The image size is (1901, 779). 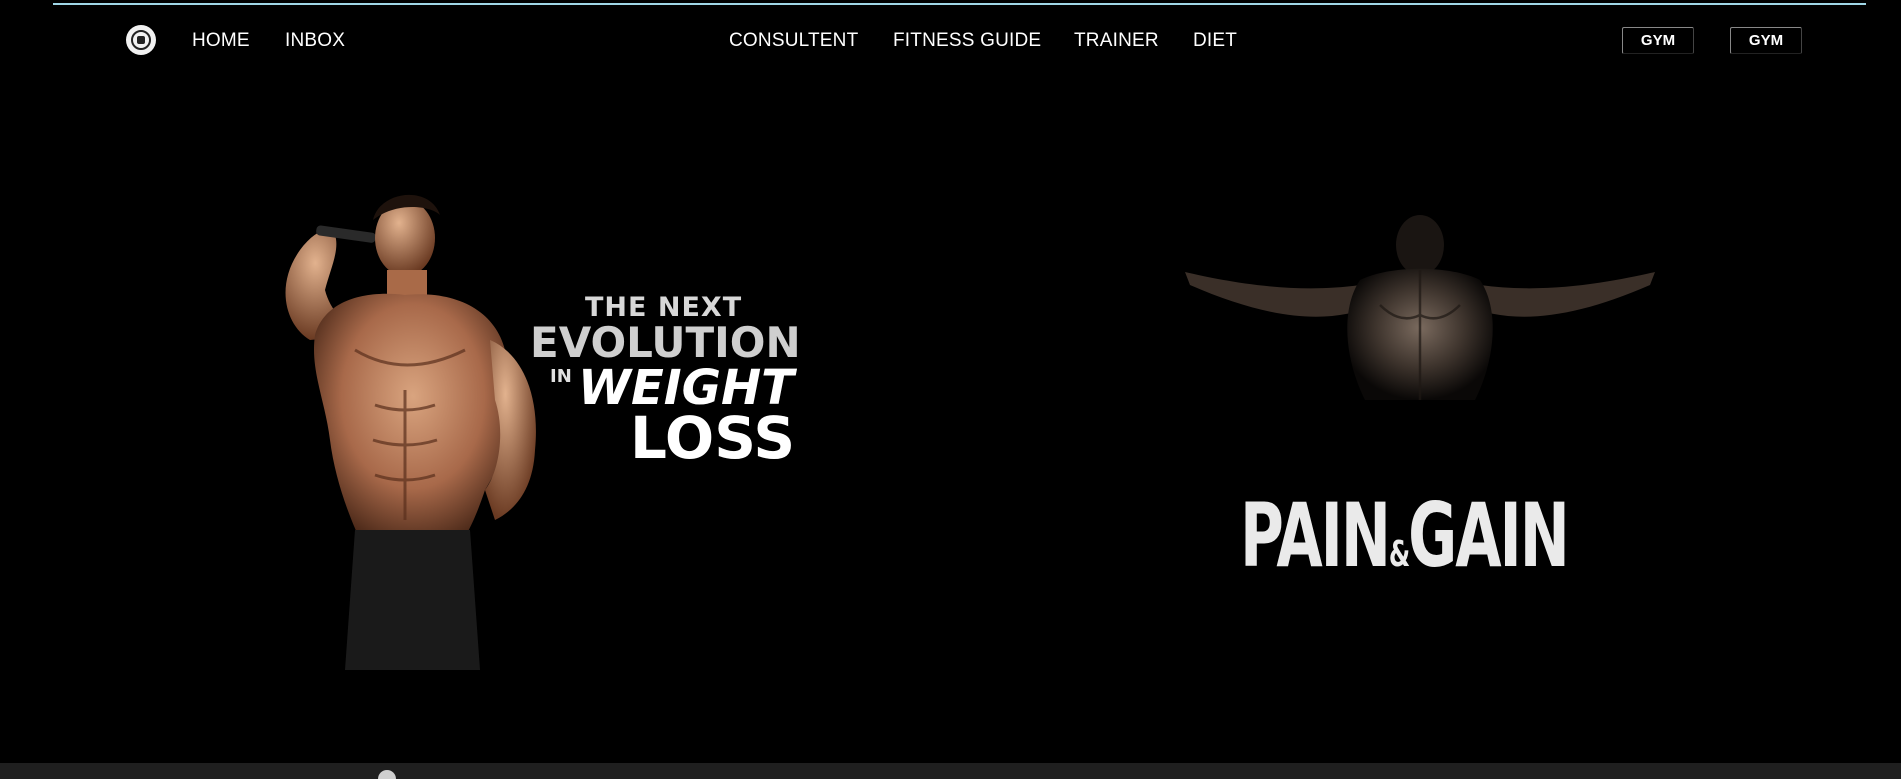 I want to click on top-divider, so click(x=959, y=4).